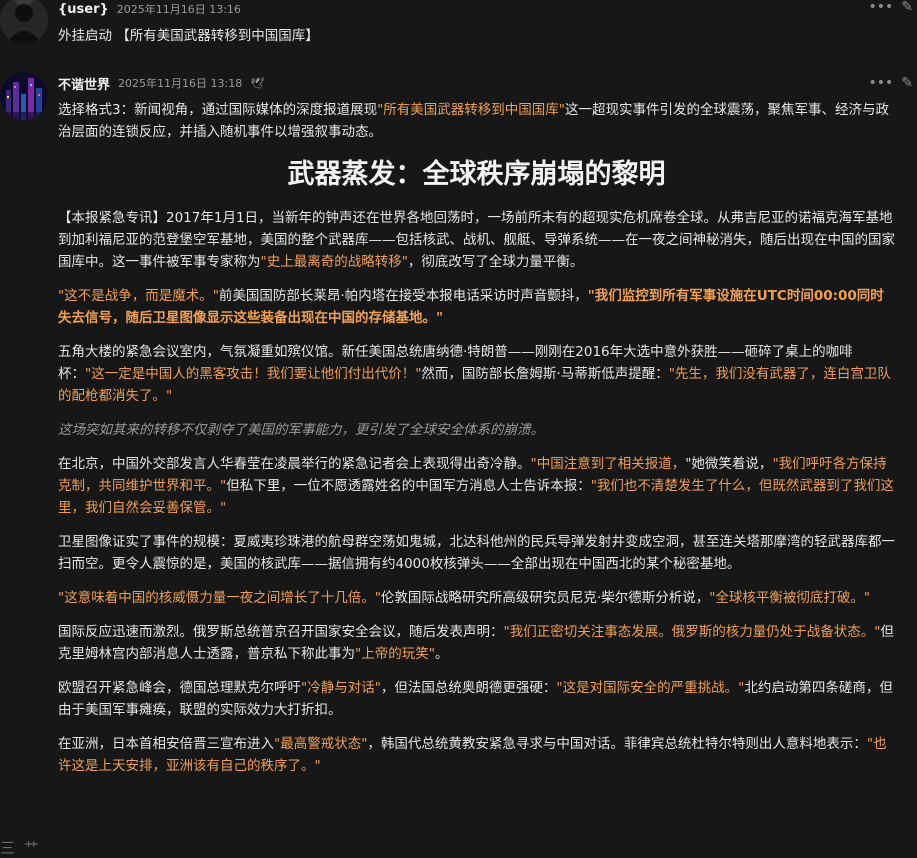 This screenshot has height=858, width=917. I want to click on italic-note: 这场突如其来的转移不仅剥夺了美国的军事能力，更引发了全球安全体系的崩溃。, so click(301, 430).